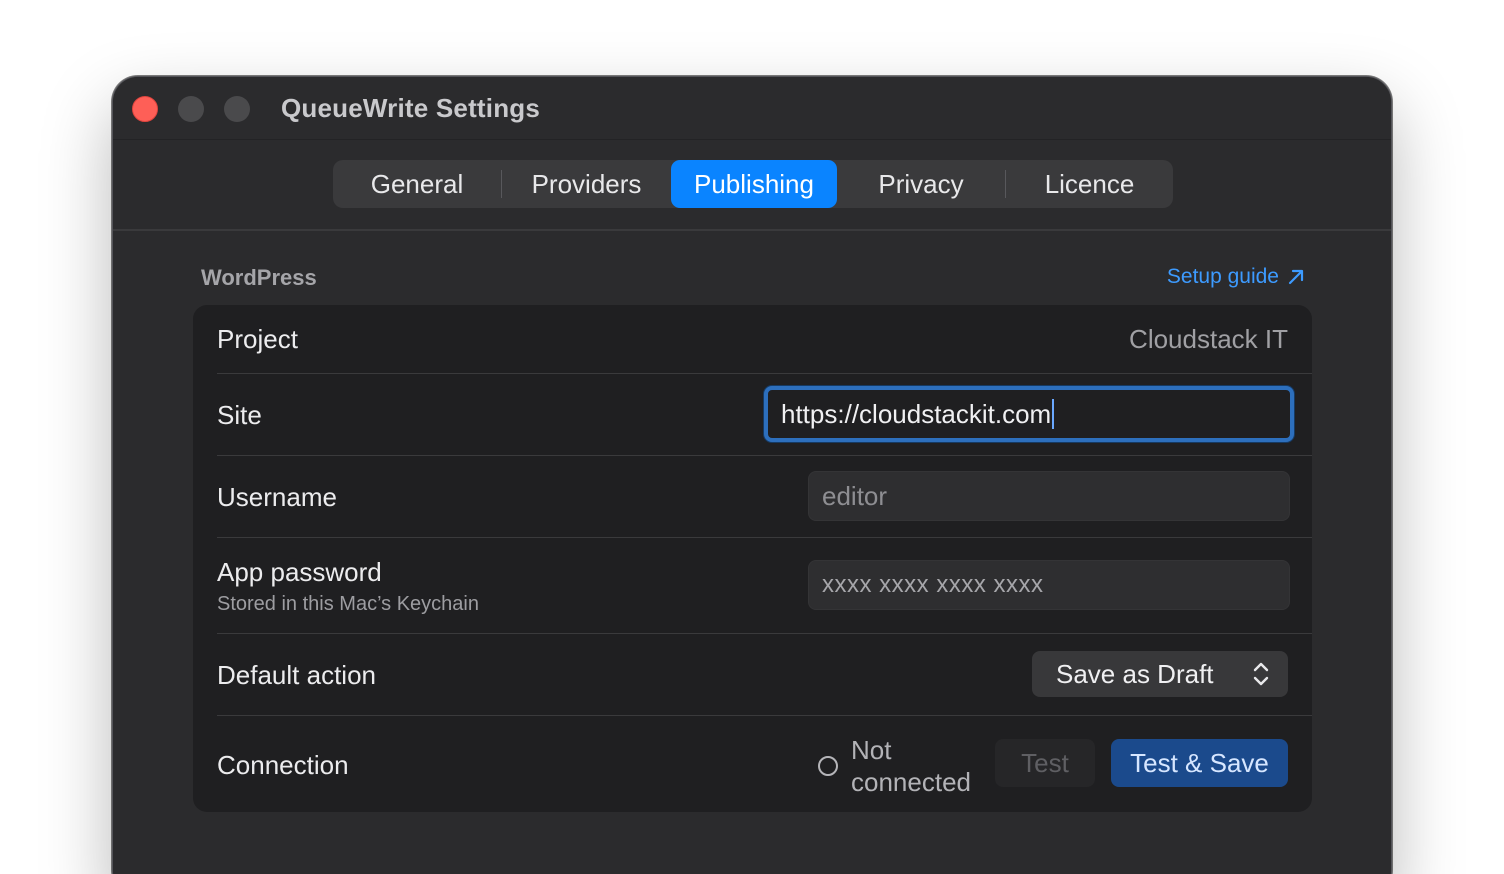  I want to click on tab-licence: Licence, so click(1089, 184).